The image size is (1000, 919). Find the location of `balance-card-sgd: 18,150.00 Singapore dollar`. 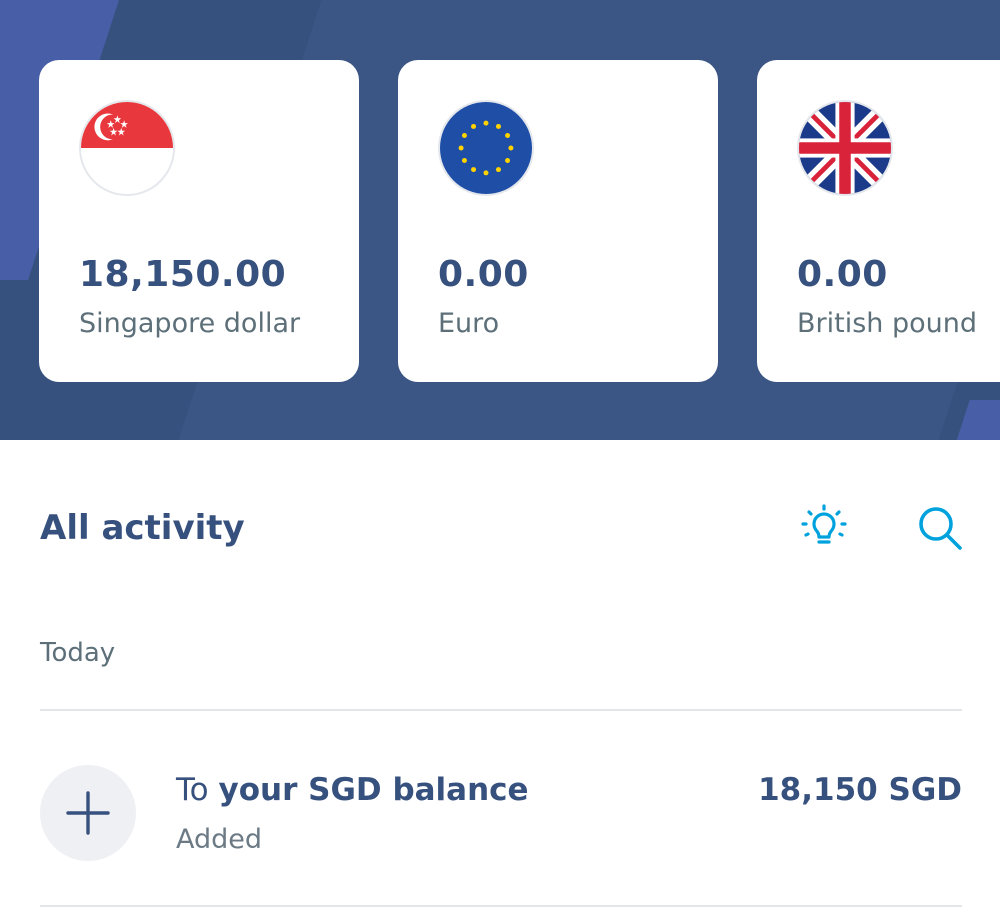

balance-card-sgd: 18,150.00 Singapore dollar is located at coordinates (199, 221).